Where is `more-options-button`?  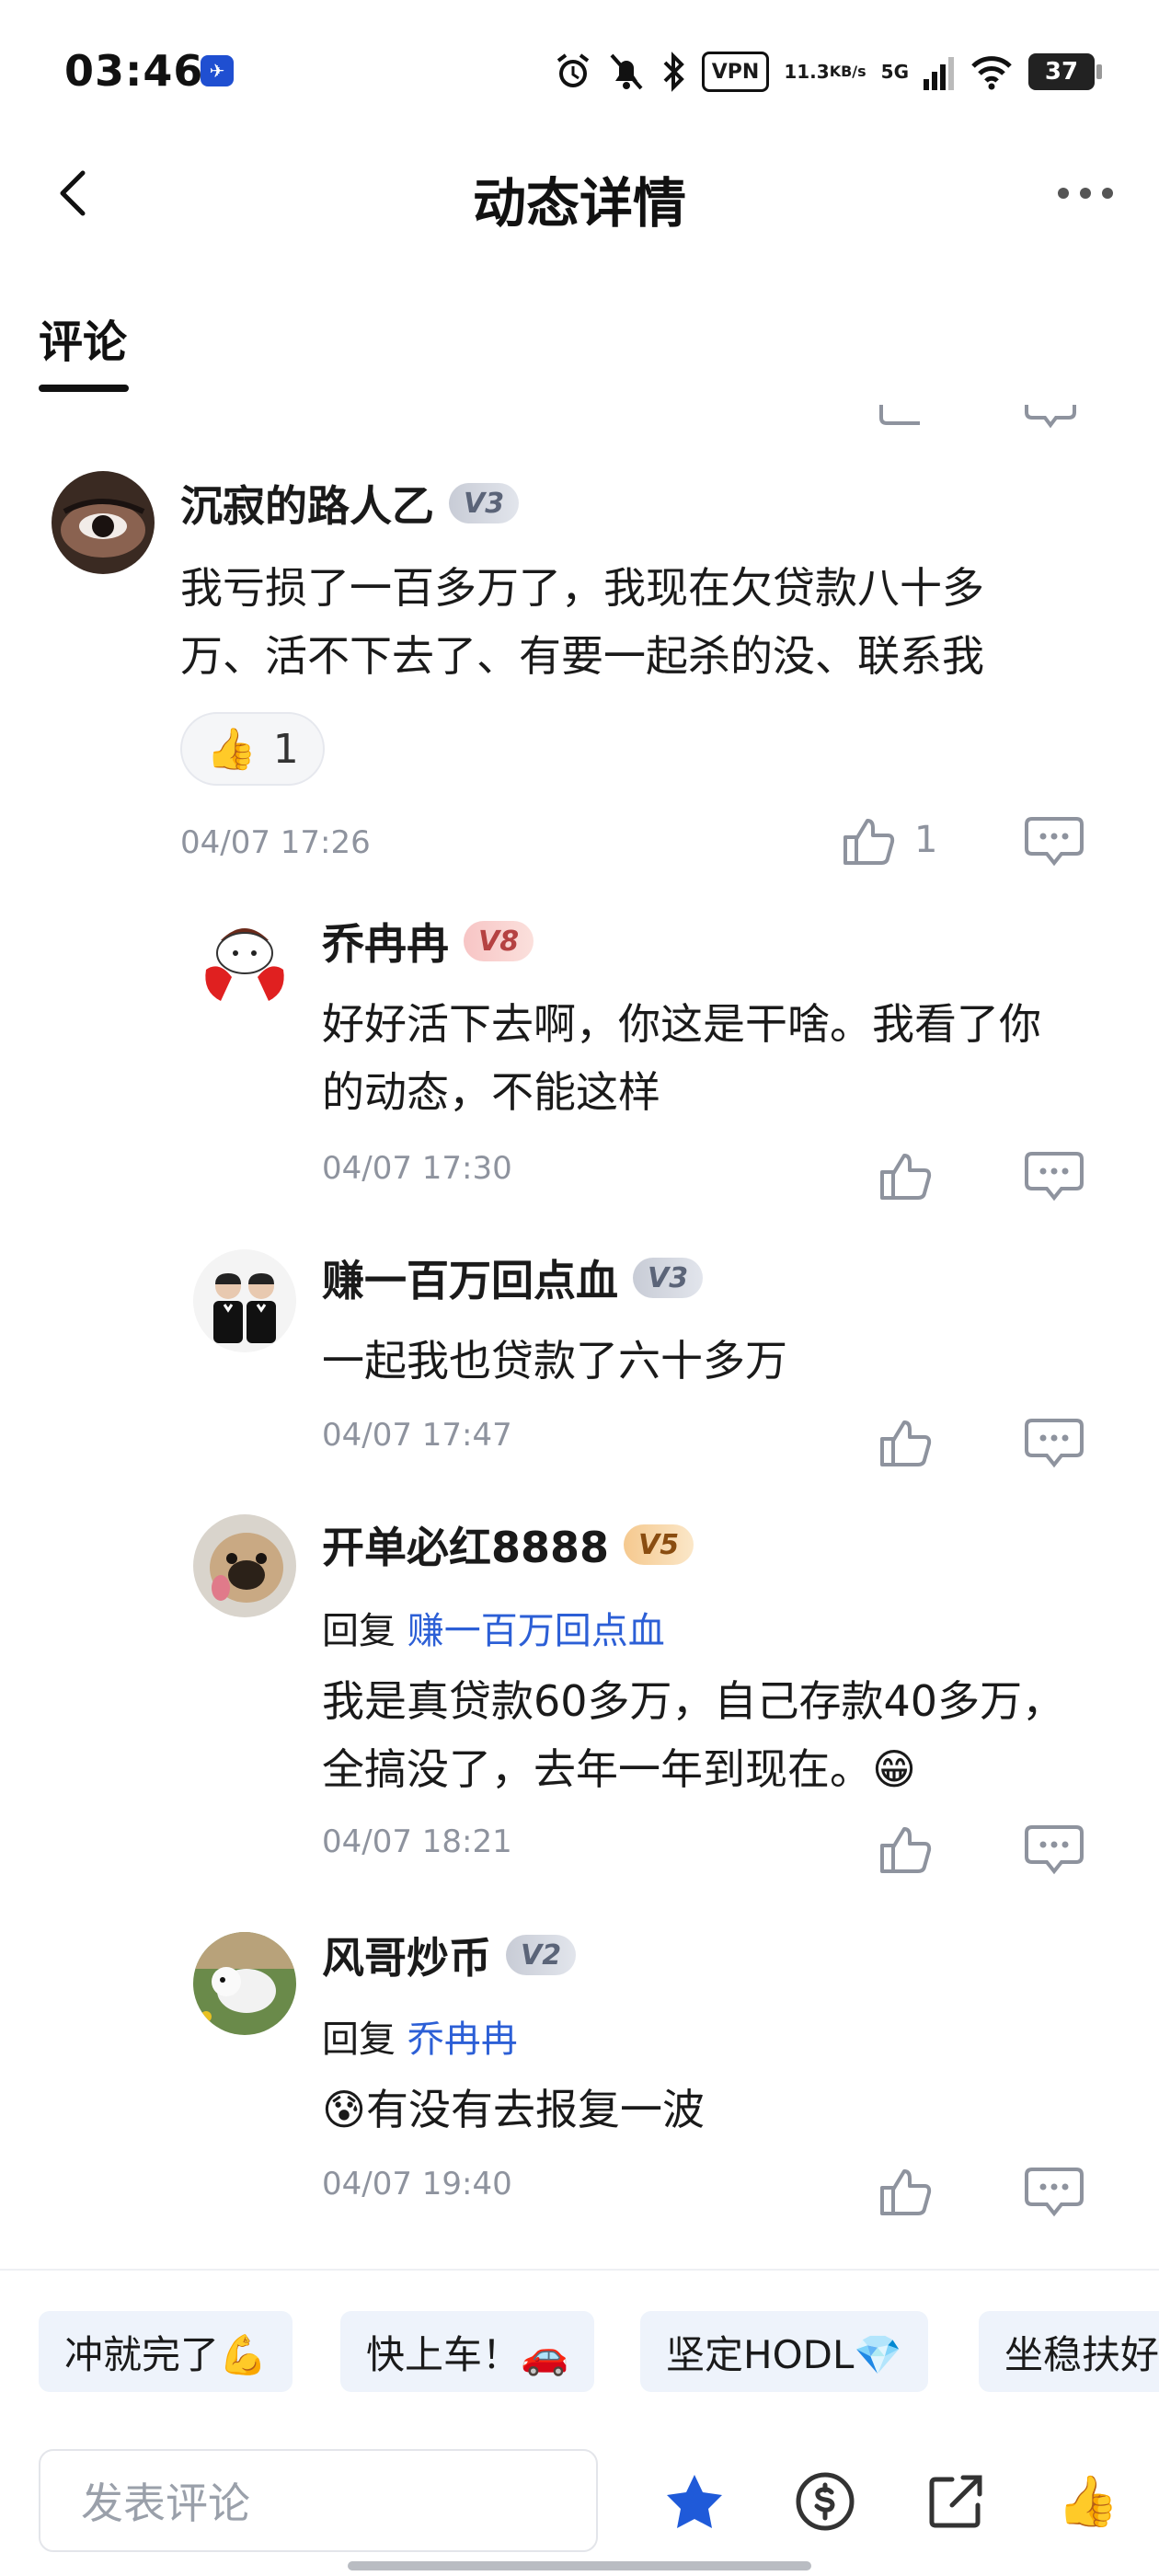
more-options-button is located at coordinates (1085, 193).